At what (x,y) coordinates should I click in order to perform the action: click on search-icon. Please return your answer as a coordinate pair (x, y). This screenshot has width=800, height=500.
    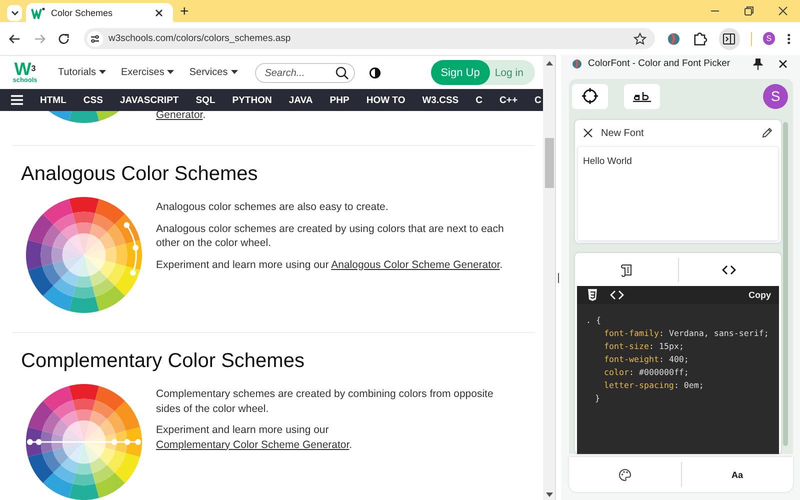
    Looking at the image, I should click on (341, 73).